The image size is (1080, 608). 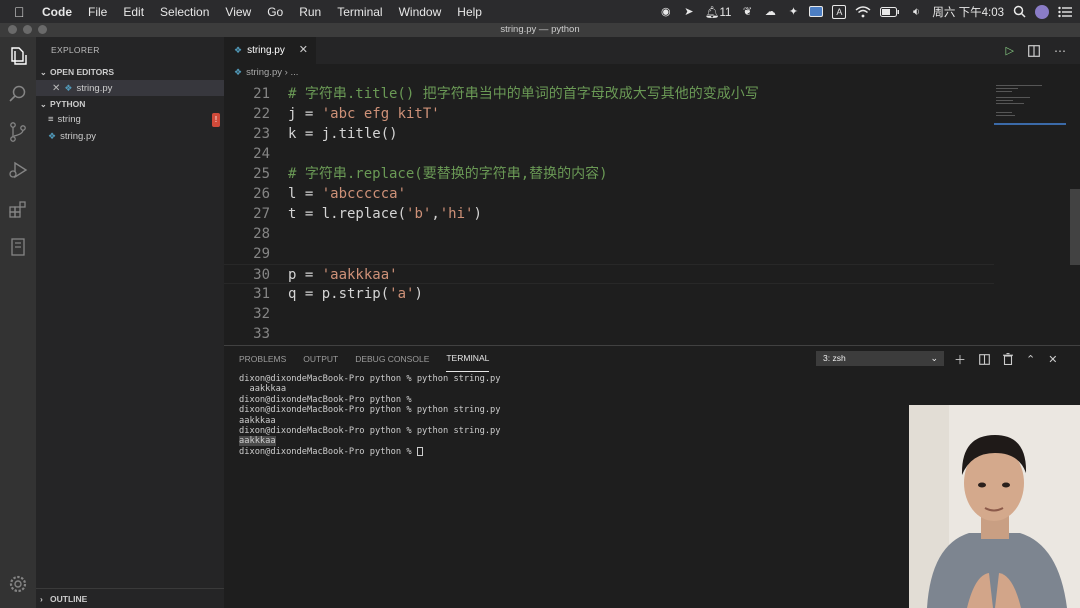 What do you see at coordinates (1019, 11) in the screenshot?
I see `search-icon` at bounding box center [1019, 11].